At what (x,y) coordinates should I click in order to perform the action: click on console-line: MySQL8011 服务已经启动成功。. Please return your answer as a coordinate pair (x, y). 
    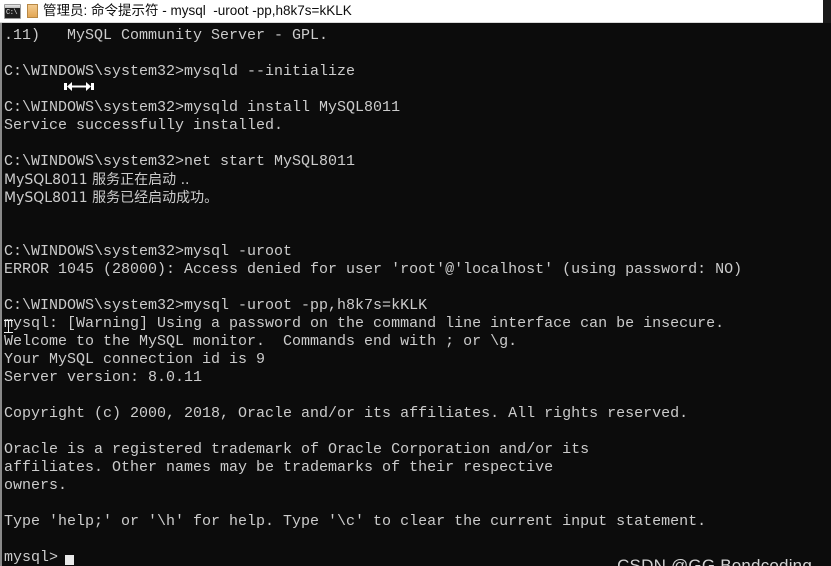
    Looking at the image, I should click on (111, 198).